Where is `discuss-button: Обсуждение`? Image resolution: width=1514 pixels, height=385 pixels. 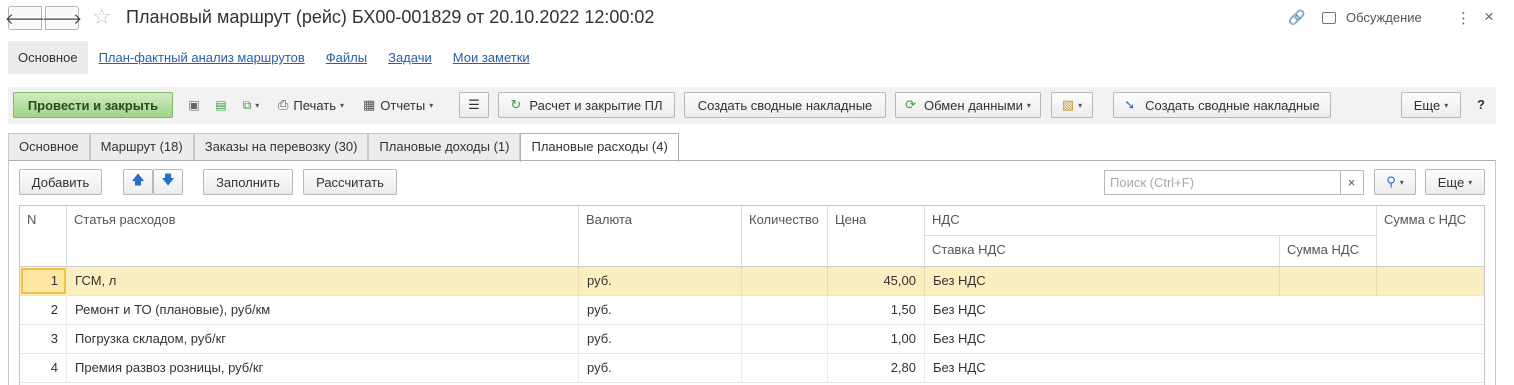
discuss-button: Обсуждение is located at coordinates (1372, 17).